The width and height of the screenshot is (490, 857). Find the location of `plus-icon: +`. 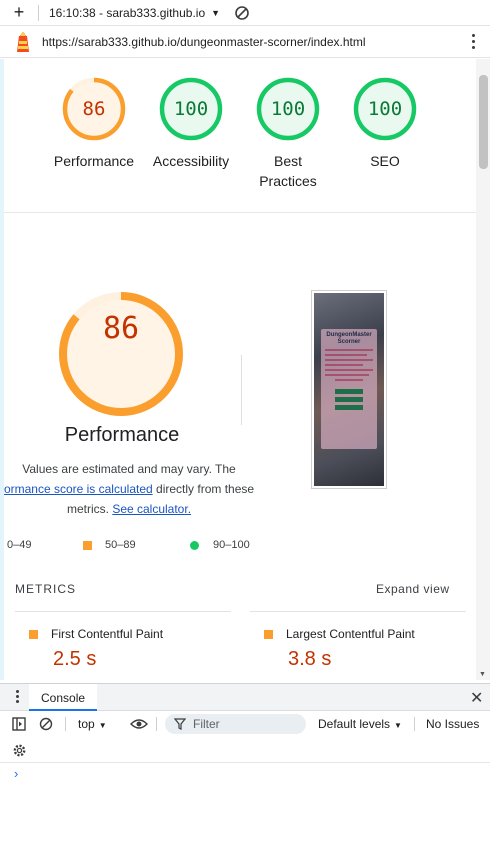

plus-icon: + is located at coordinates (19, 13).